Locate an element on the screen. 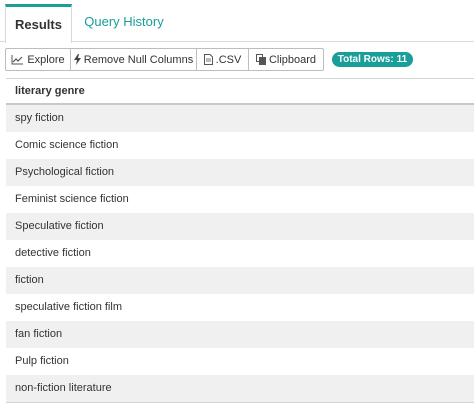 The image size is (474, 407). clipboard-label: Clipboard is located at coordinates (292, 59).